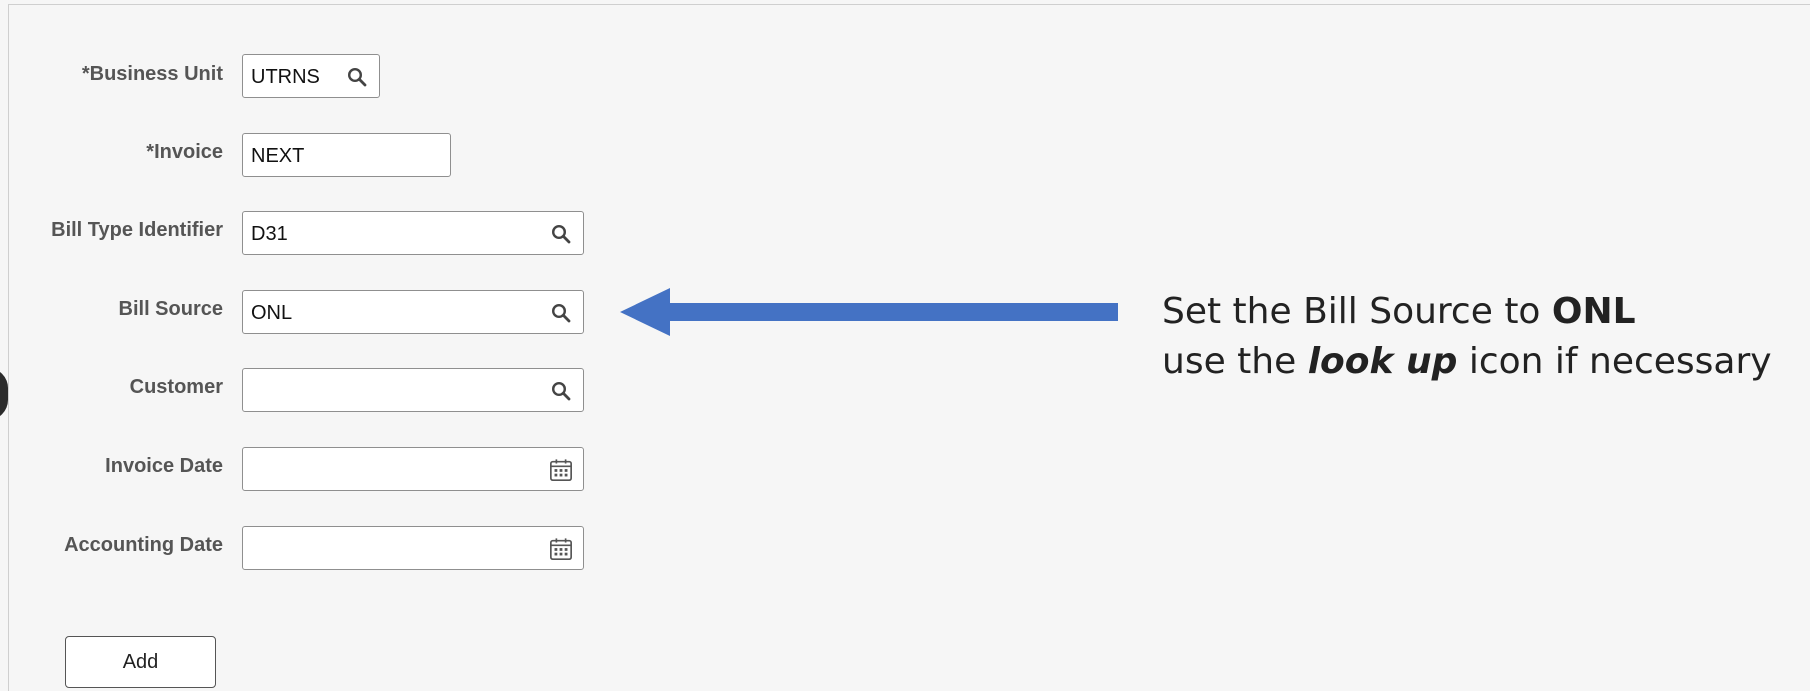 The image size is (1810, 691). Describe the element at coordinates (1382, 361) in the screenshot. I see `annotation-emphasis: look up` at that location.